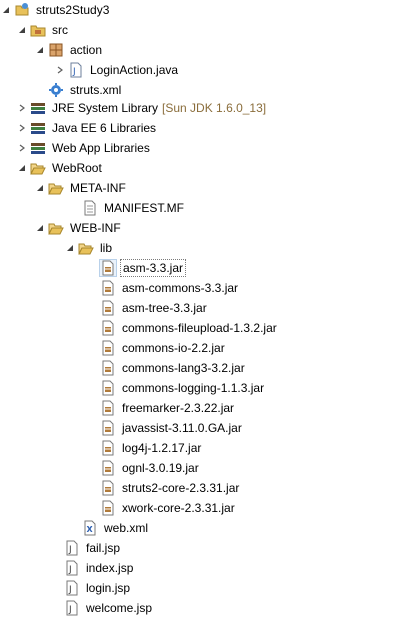 The width and height of the screenshot is (415, 618). What do you see at coordinates (126, 528) in the screenshot?
I see `node-label: web.xml` at bounding box center [126, 528].